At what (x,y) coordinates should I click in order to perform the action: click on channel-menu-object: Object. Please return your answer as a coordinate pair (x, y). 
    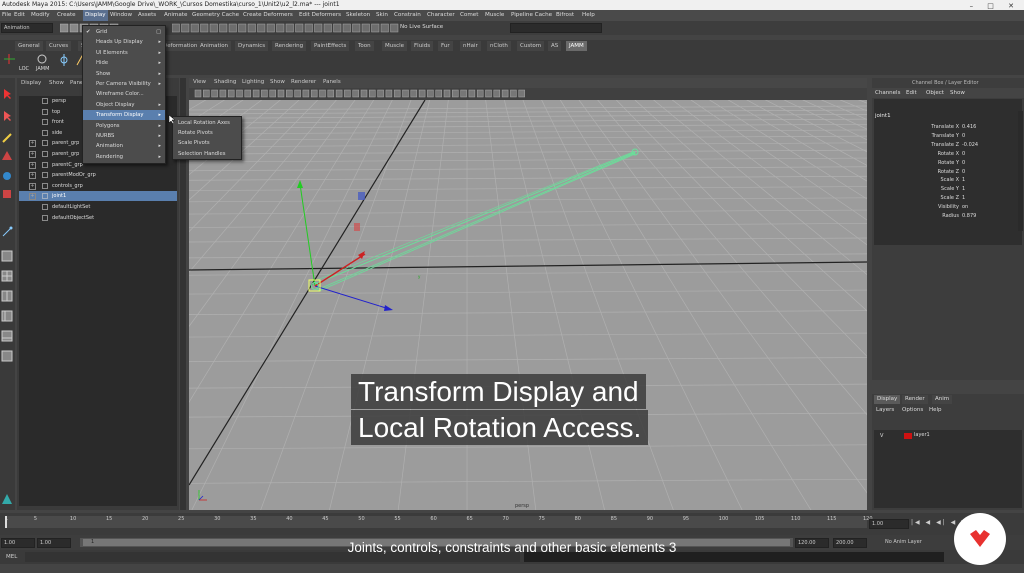
    Looking at the image, I should click on (935, 93).